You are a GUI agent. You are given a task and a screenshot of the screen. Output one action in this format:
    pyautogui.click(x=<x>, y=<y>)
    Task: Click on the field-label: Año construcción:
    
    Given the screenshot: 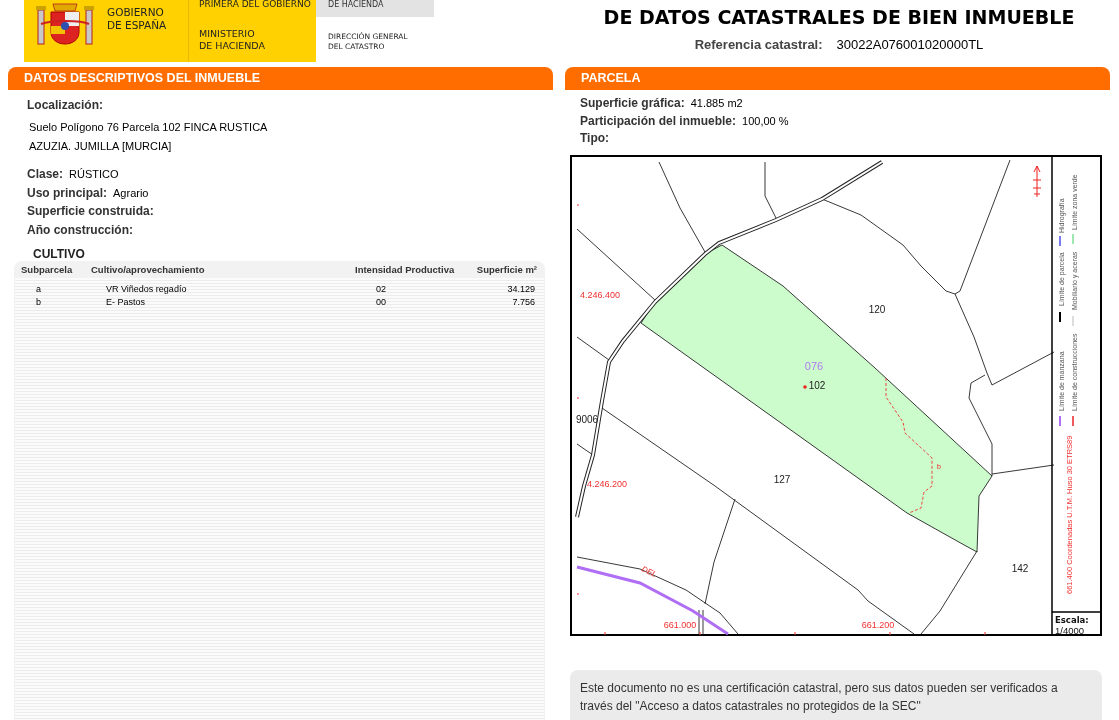 What is the action you would take?
    pyautogui.click(x=80, y=229)
    